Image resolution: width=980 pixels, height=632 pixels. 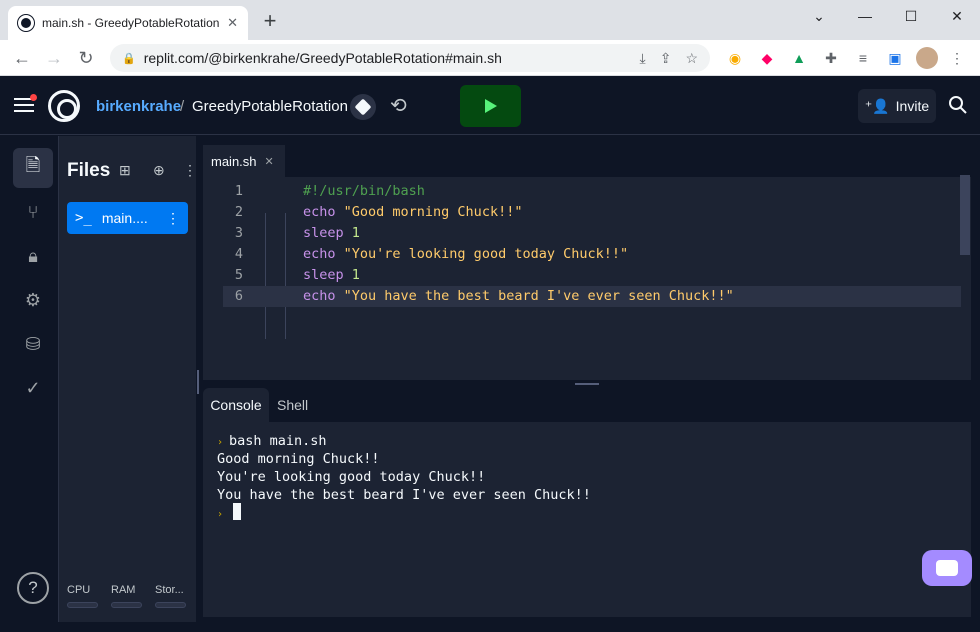 What do you see at coordinates (33, 97) in the screenshot?
I see `notification-dot` at bounding box center [33, 97].